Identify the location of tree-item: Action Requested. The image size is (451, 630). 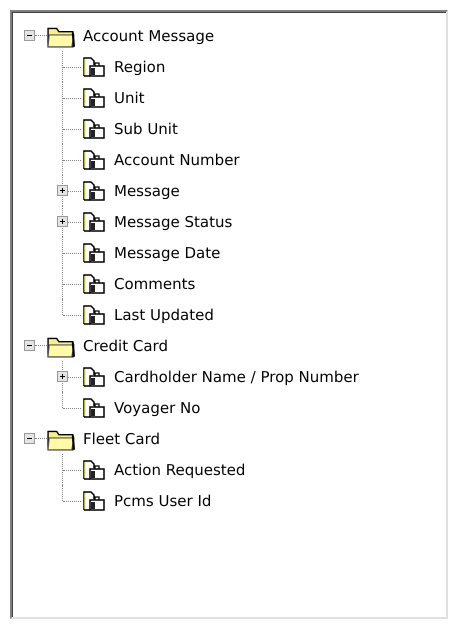
(180, 469).